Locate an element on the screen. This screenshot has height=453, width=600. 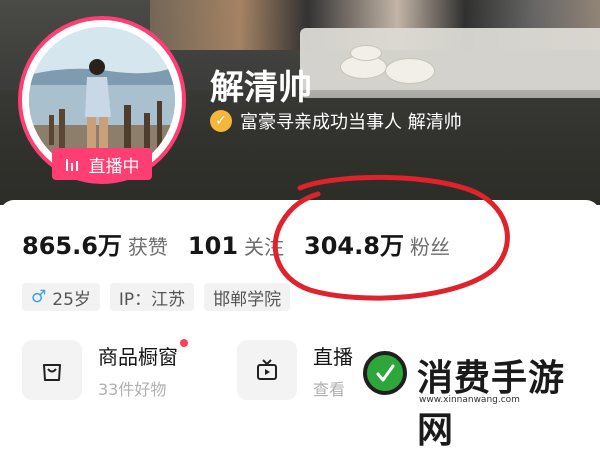
male-icon: ♂ is located at coordinates (39, 297).